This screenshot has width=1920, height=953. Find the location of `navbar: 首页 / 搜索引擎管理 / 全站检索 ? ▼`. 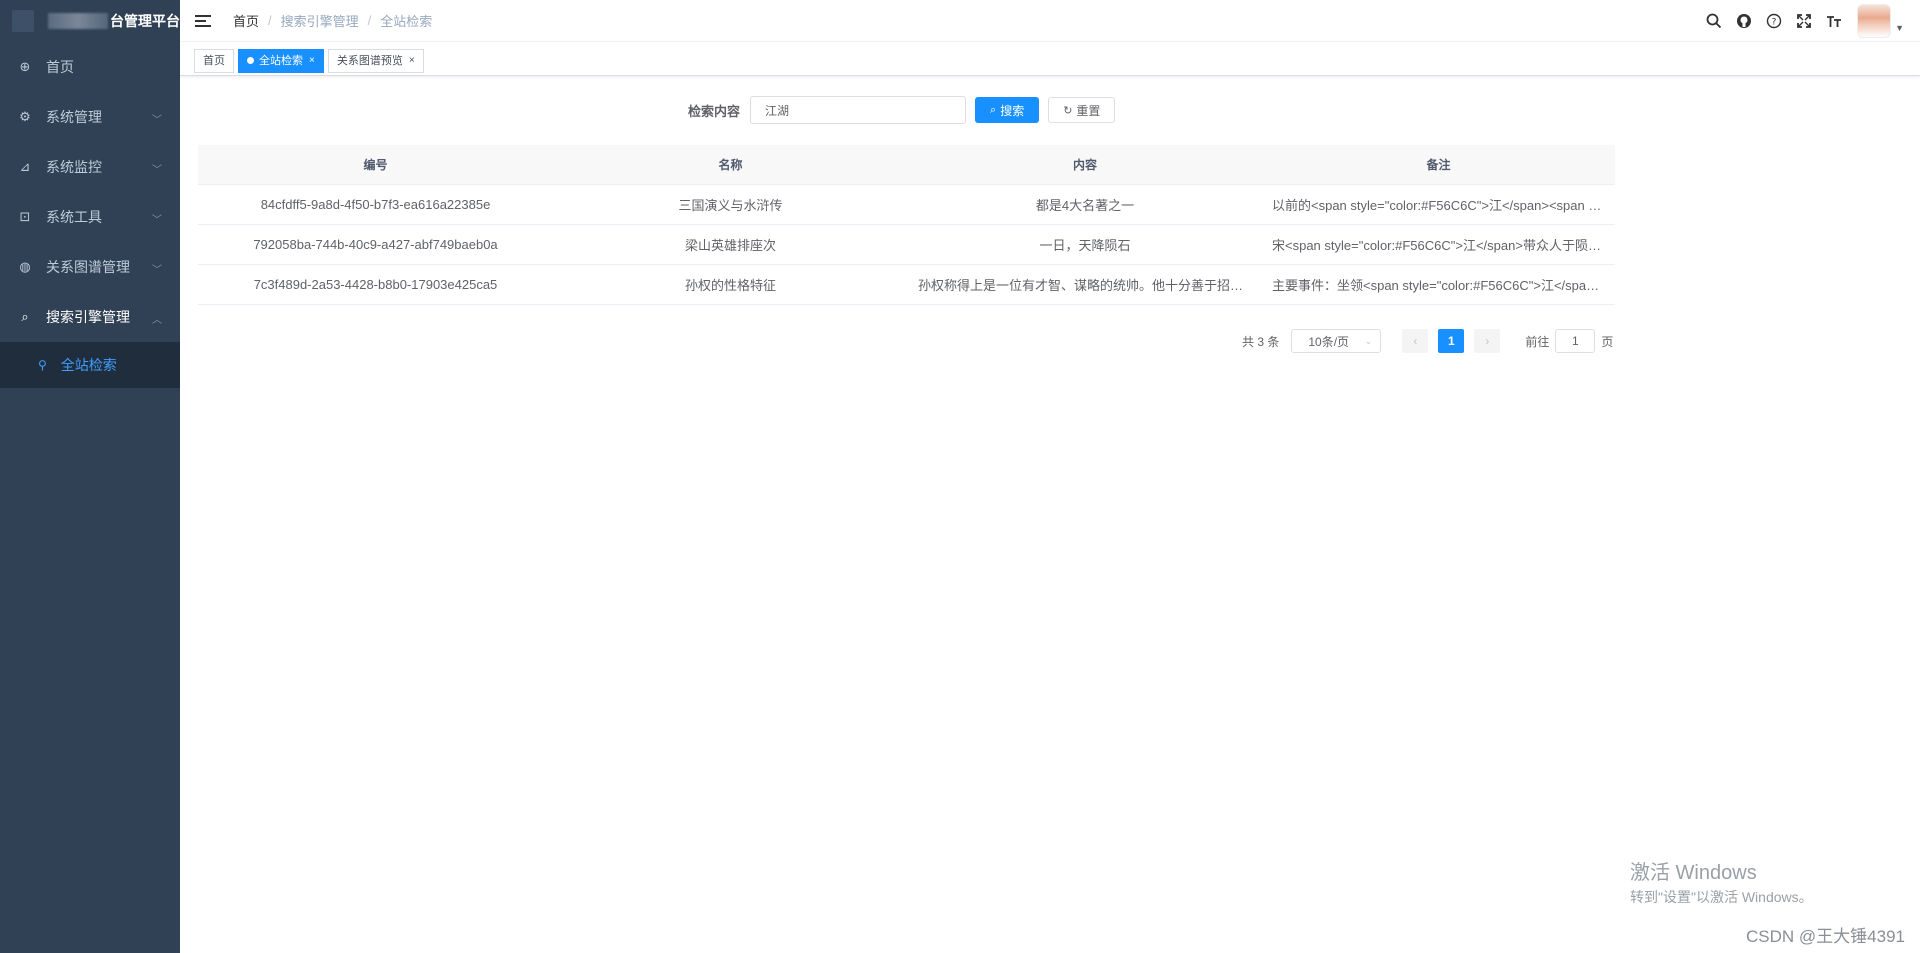

navbar: 首页 / 搜索引擎管理 / 全站检索 ? ▼ is located at coordinates (1050, 21).